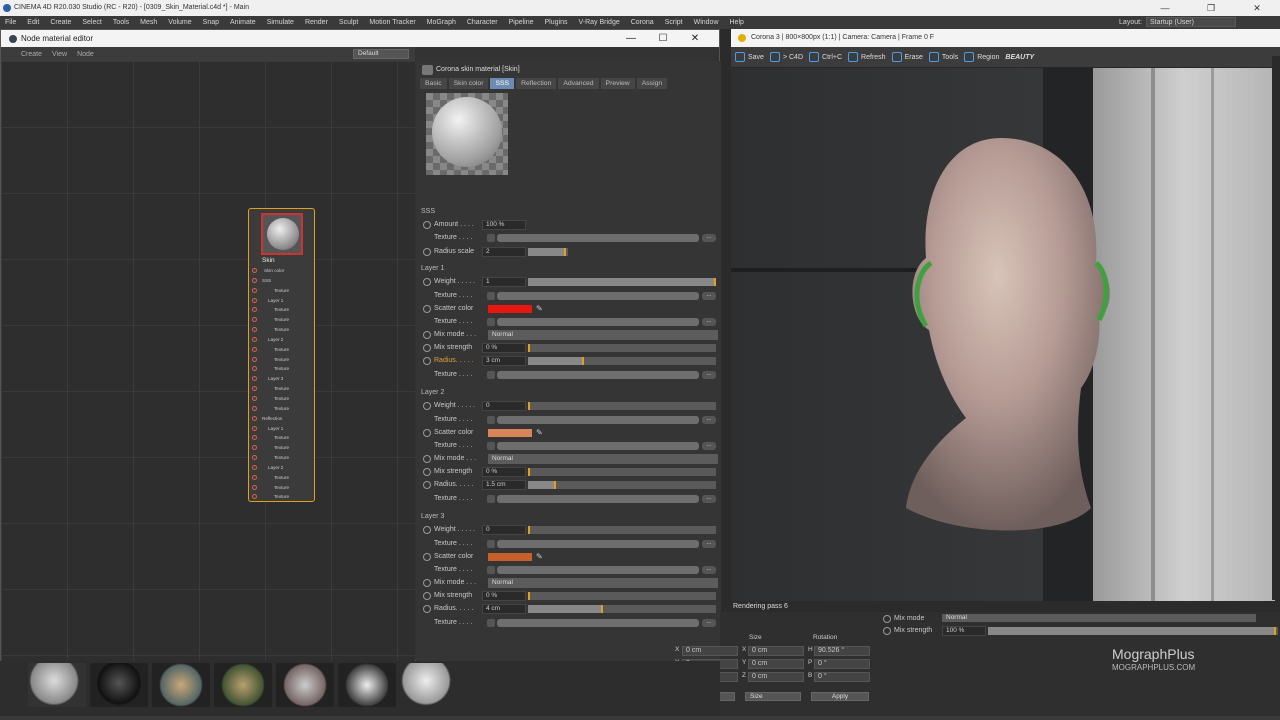  Describe the element at coordinates (622, 472) in the screenshot. I see `layer2-mix-strength-slider` at that location.